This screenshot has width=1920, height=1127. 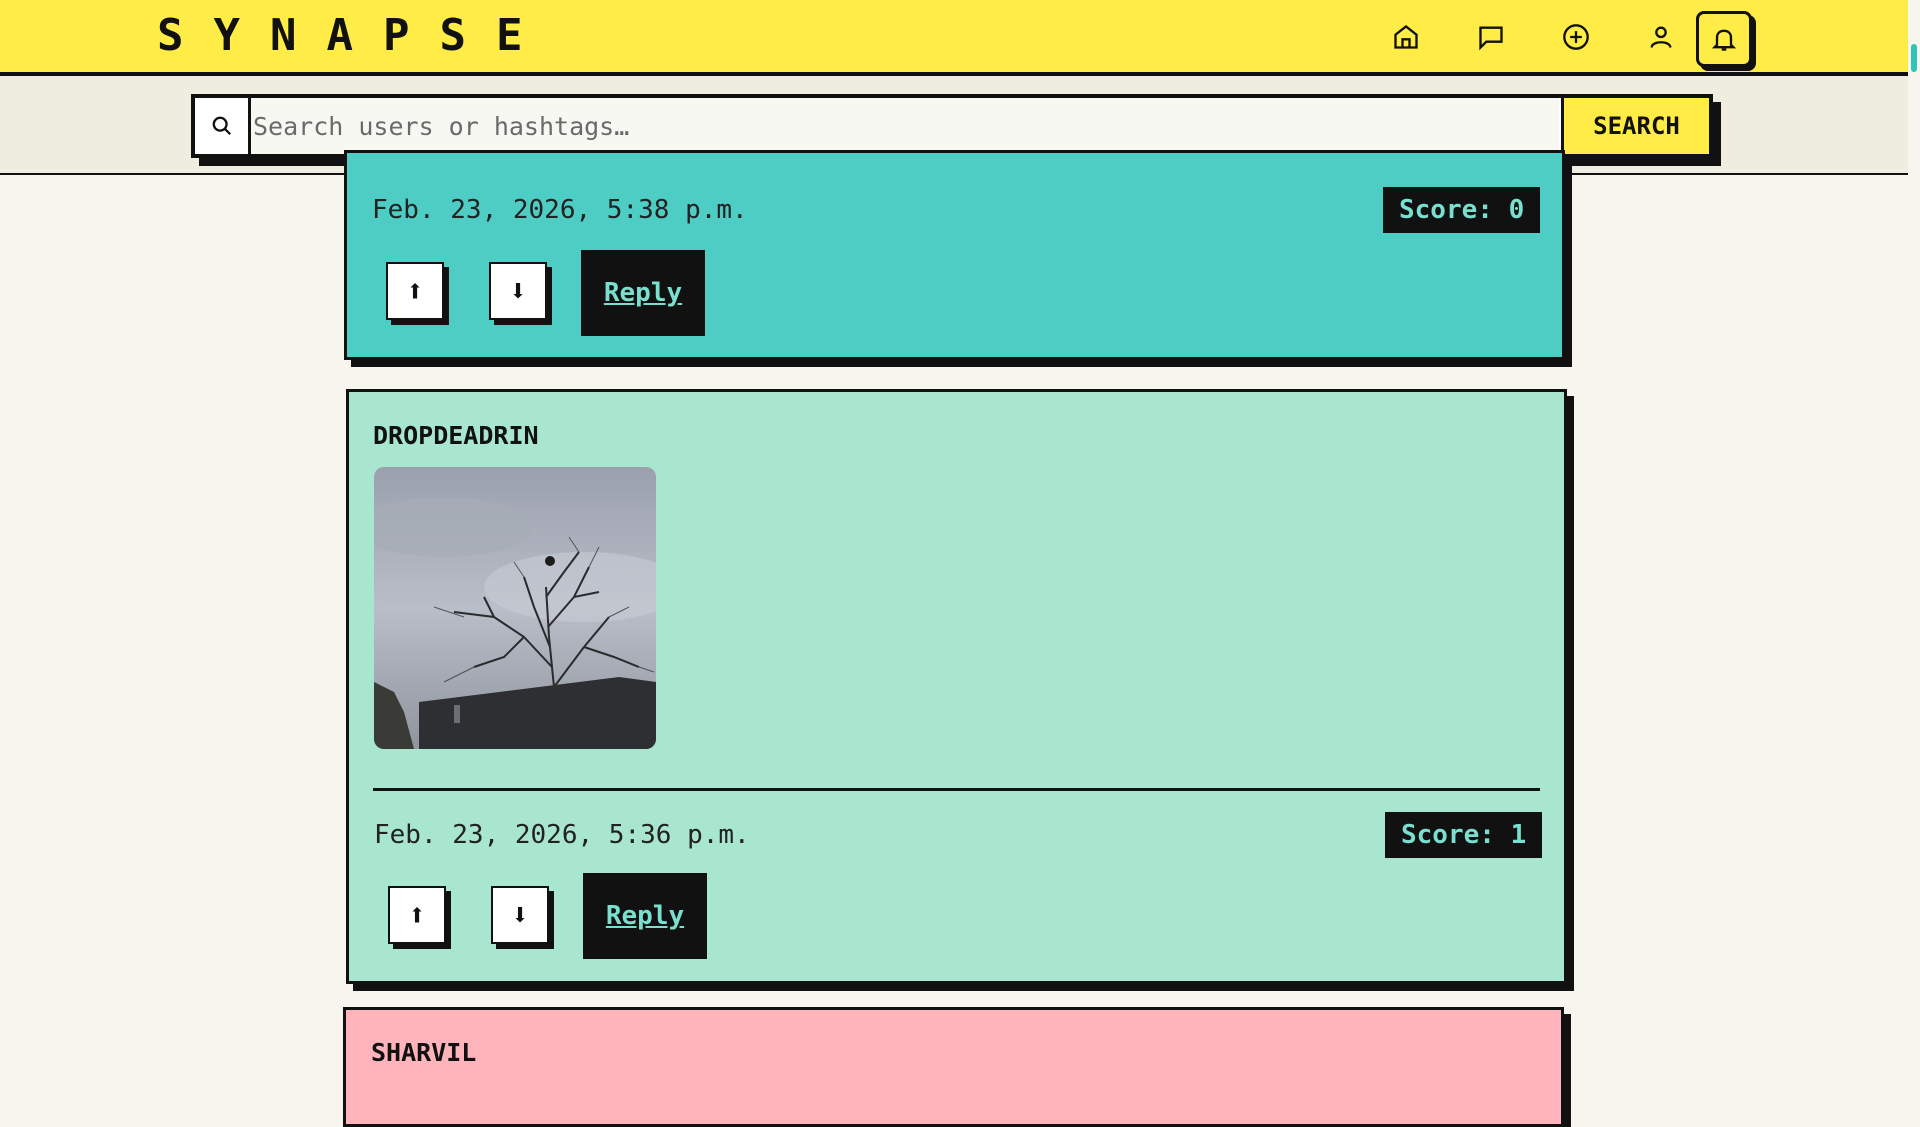 I want to click on score-badge: Score: 1, so click(x=1464, y=835).